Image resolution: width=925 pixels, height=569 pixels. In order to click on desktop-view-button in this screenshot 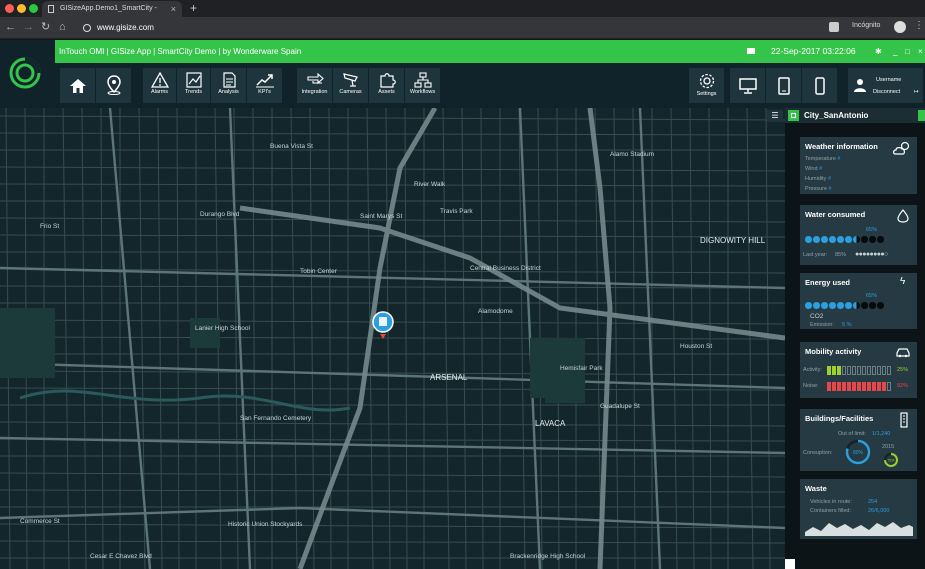, I will do `click(747, 85)`.